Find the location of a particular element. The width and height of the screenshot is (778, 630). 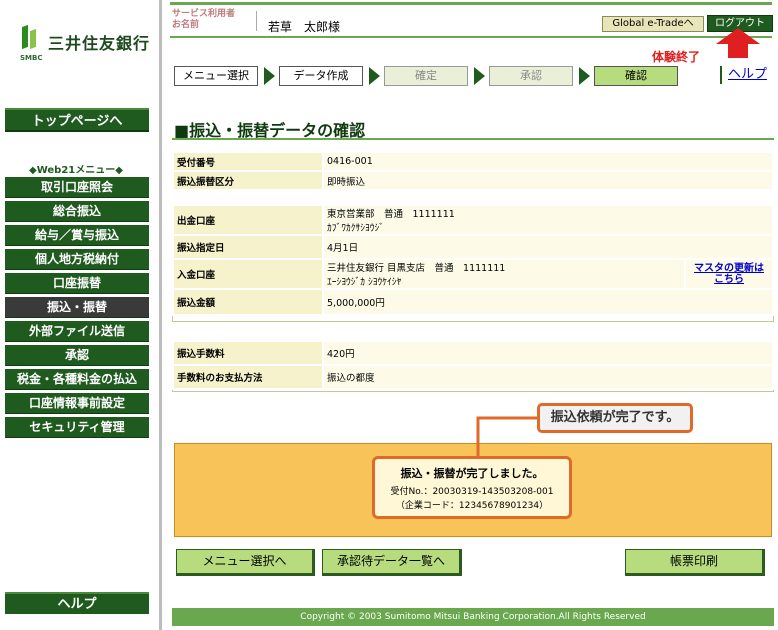

step-data-create: データ作成 is located at coordinates (321, 76).